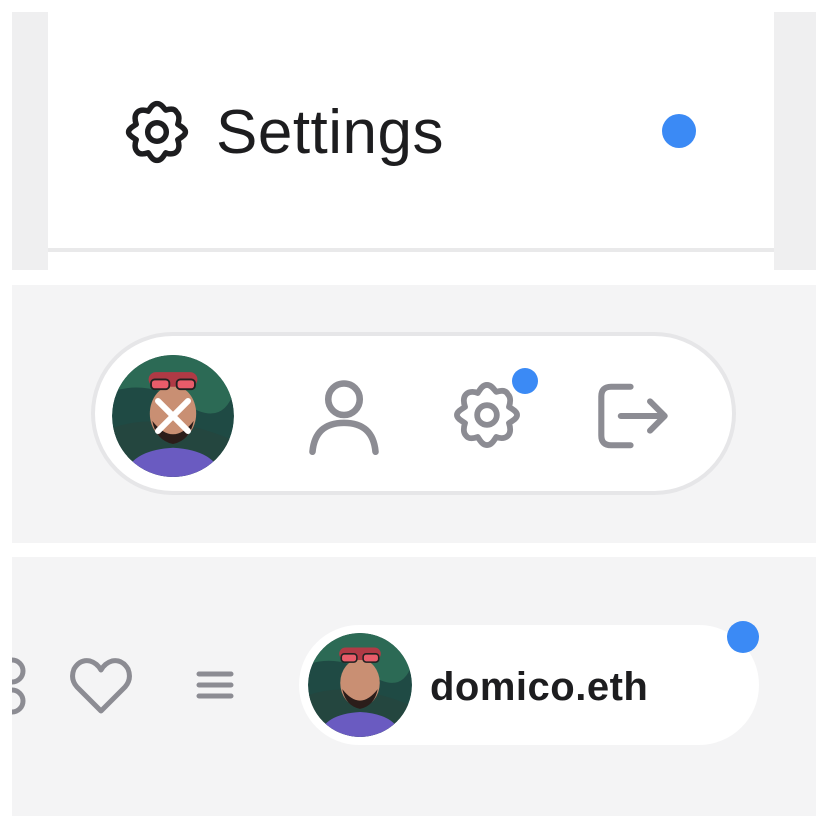 The width and height of the screenshot is (828, 828). Describe the element at coordinates (330, 132) in the screenshot. I see `settings-label: Settings` at that location.